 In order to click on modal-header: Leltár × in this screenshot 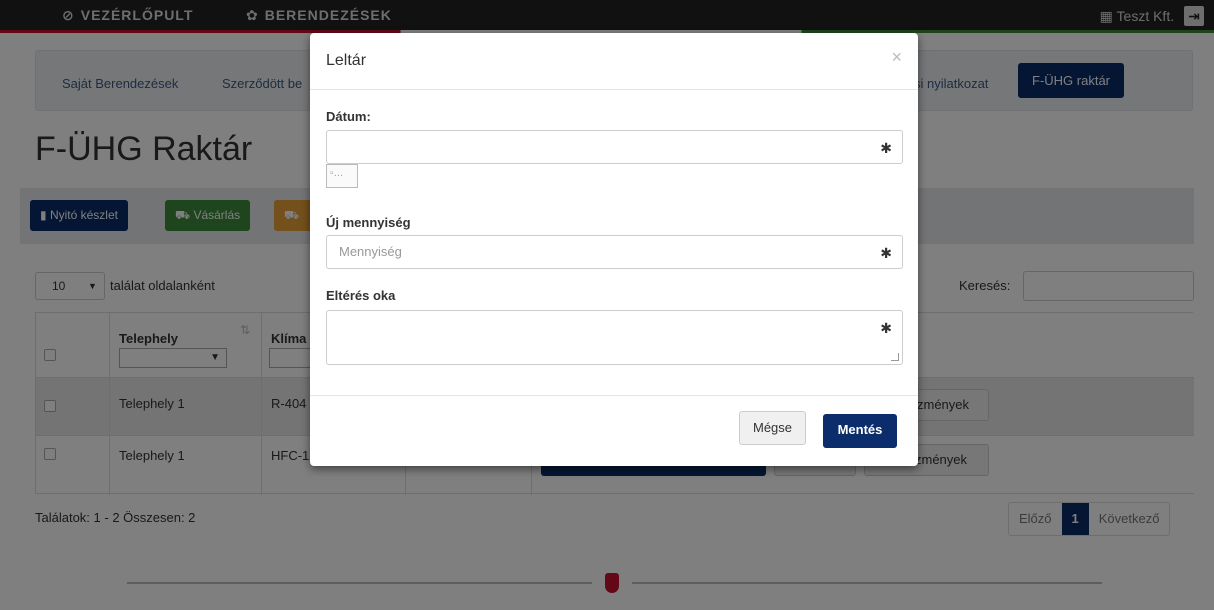, I will do `click(614, 61)`.